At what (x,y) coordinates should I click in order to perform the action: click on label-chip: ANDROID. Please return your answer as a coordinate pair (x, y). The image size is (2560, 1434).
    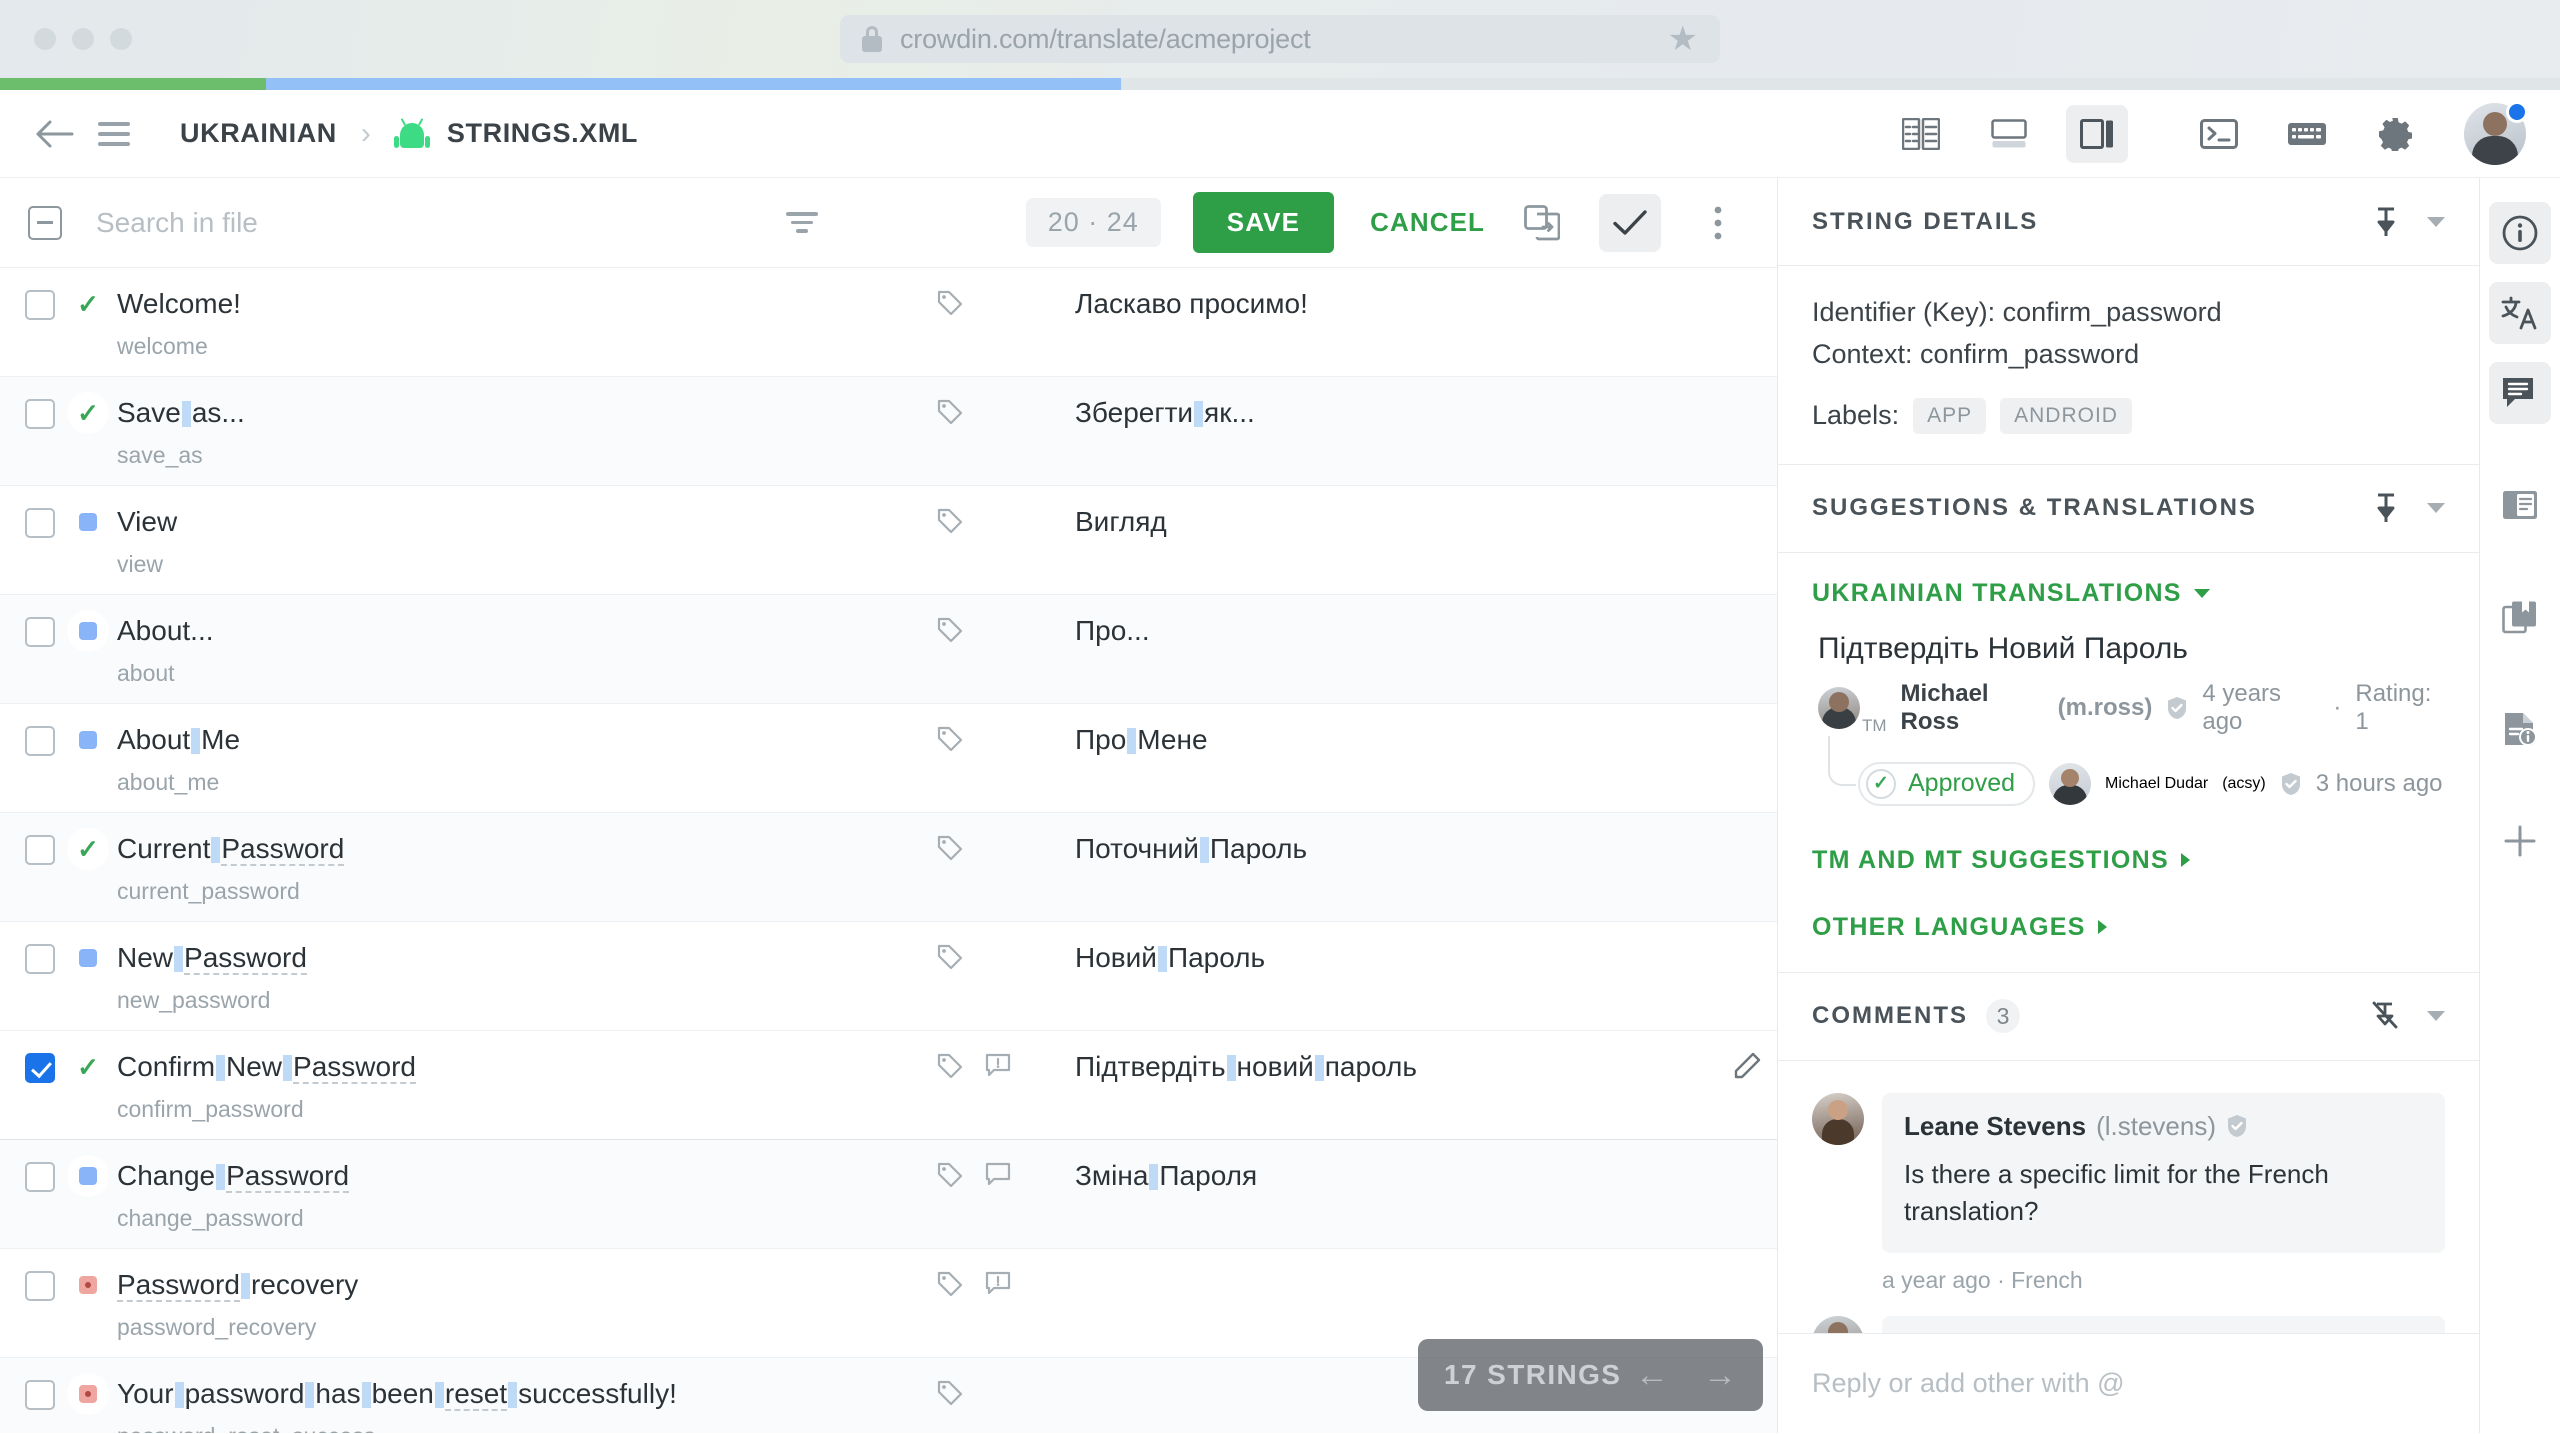
    Looking at the image, I should click on (2066, 415).